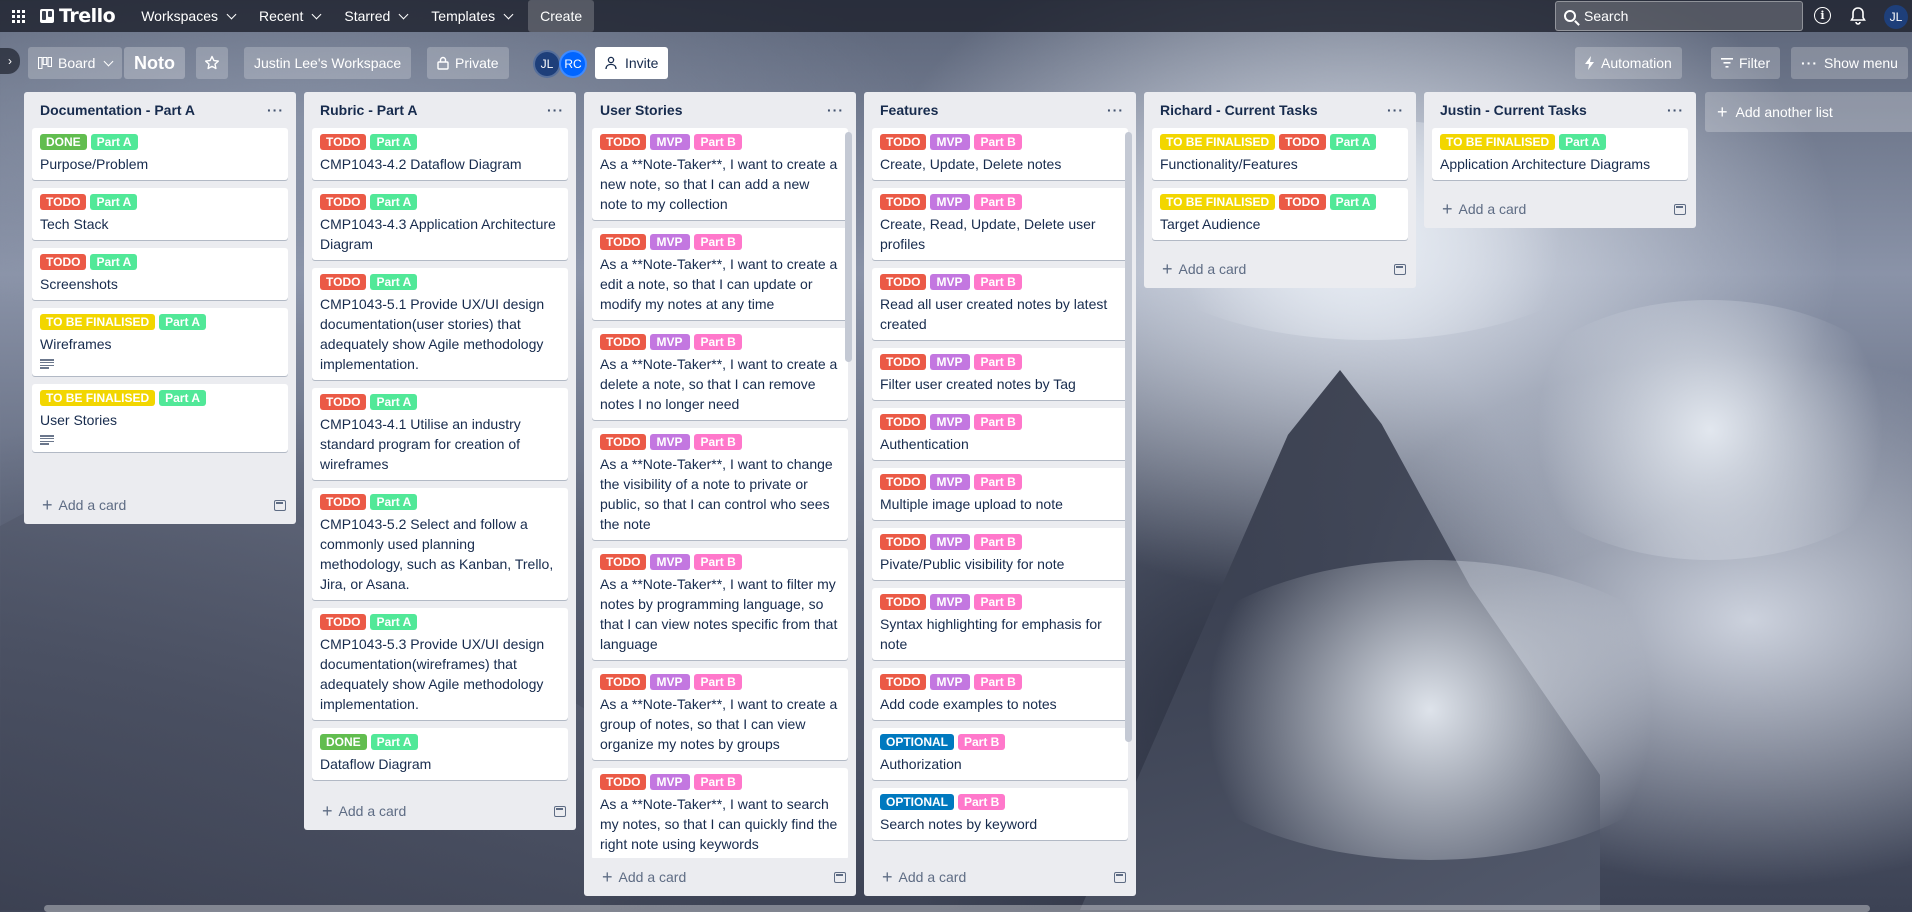 The image size is (1912, 912). Describe the element at coordinates (468, 63) in the screenshot. I see `visibility-button: Private` at that location.